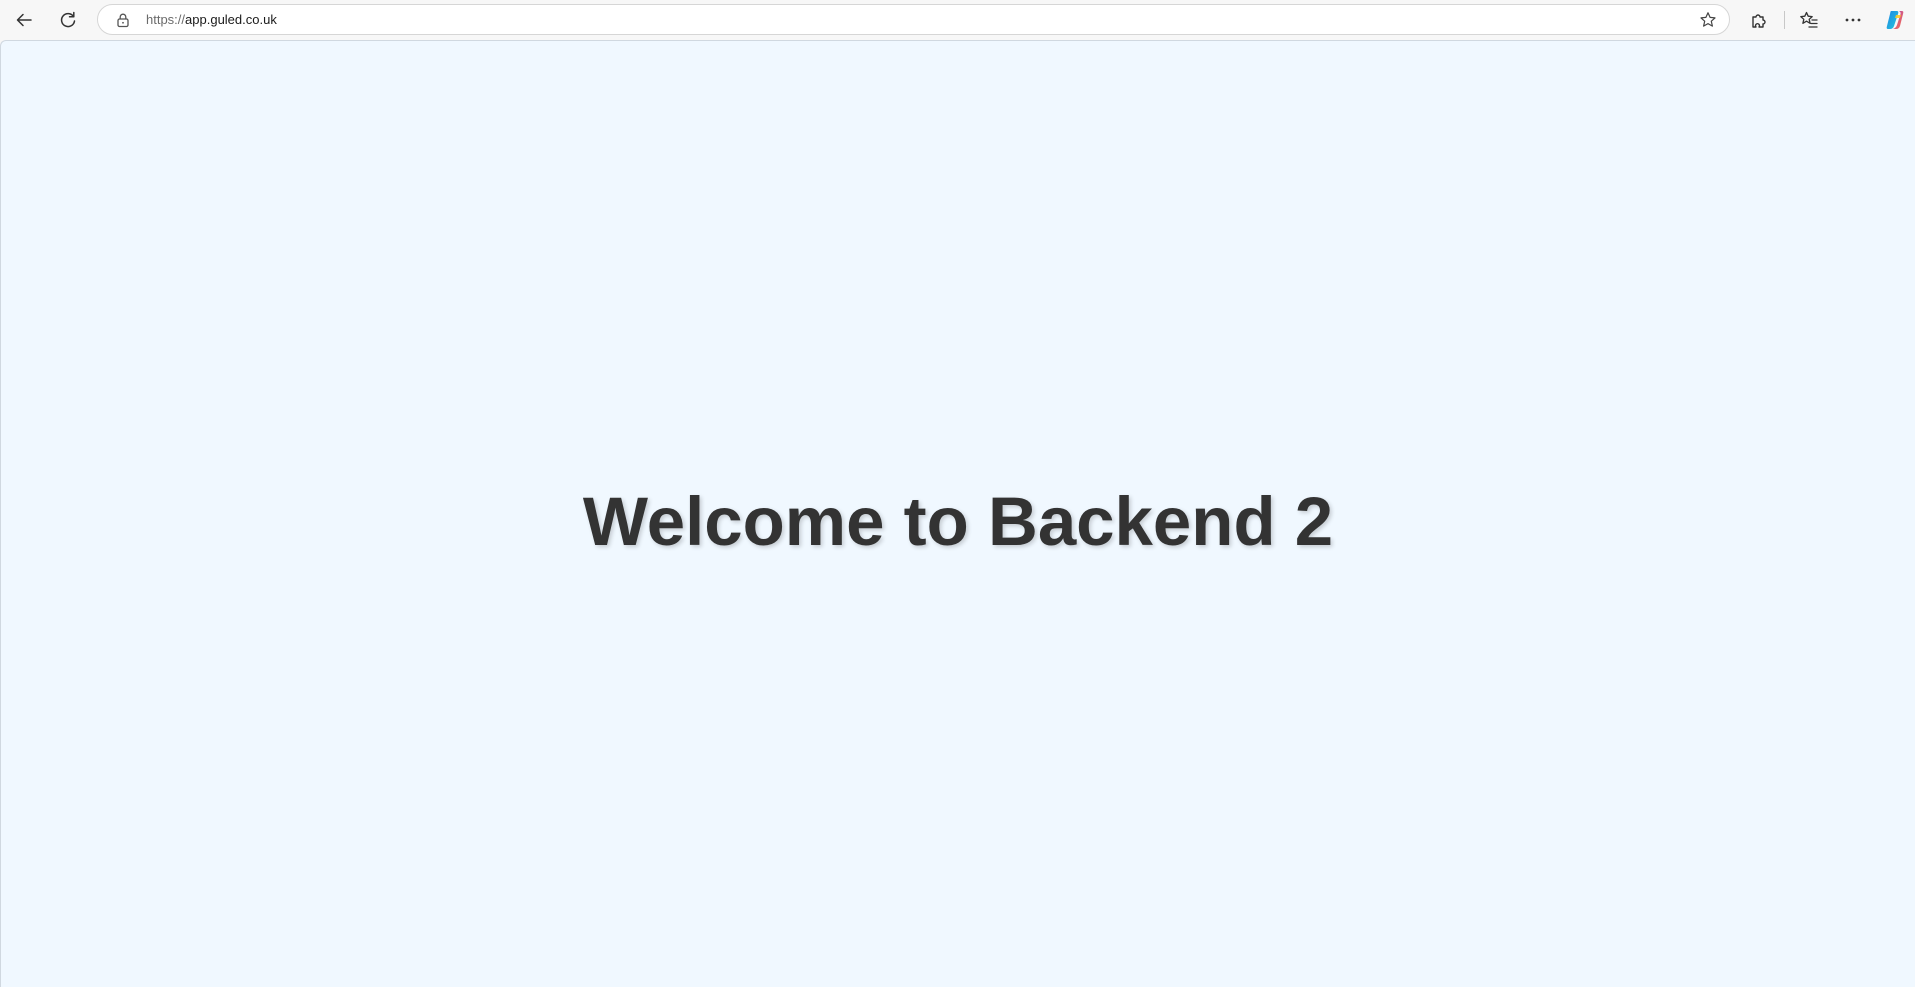  Describe the element at coordinates (231, 19) in the screenshot. I see `url-host: app.guled.co.uk` at that location.